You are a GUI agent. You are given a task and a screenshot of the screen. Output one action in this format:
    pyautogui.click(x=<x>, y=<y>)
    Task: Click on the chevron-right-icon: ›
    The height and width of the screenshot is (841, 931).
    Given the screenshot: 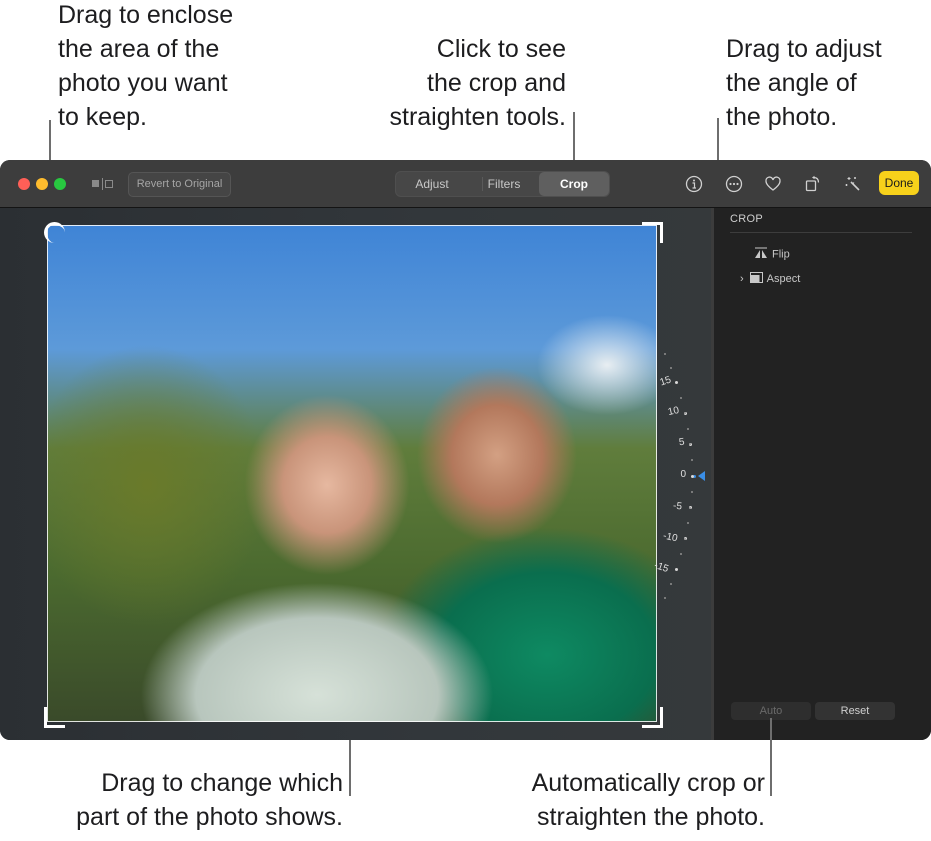 What is the action you would take?
    pyautogui.click(x=742, y=279)
    